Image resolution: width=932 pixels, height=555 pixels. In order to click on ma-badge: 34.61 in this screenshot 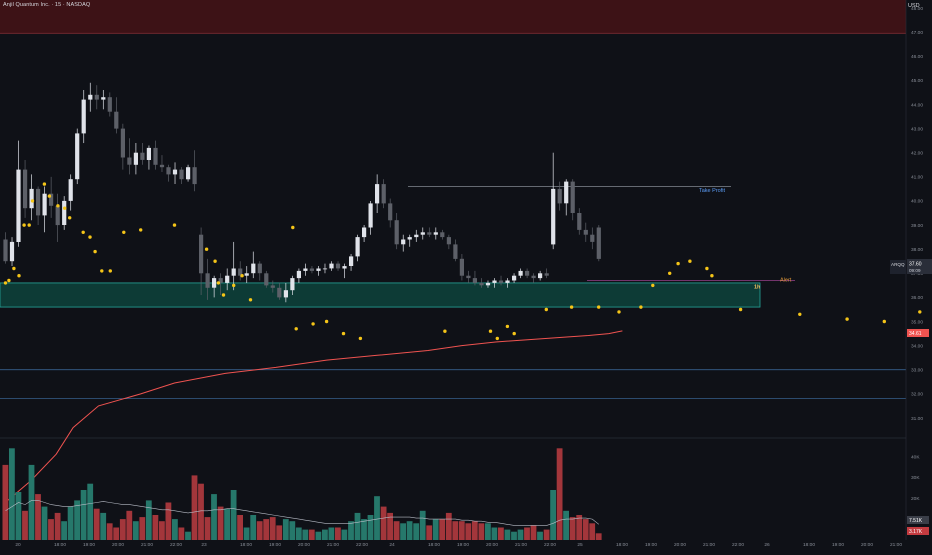, I will do `click(915, 334)`.